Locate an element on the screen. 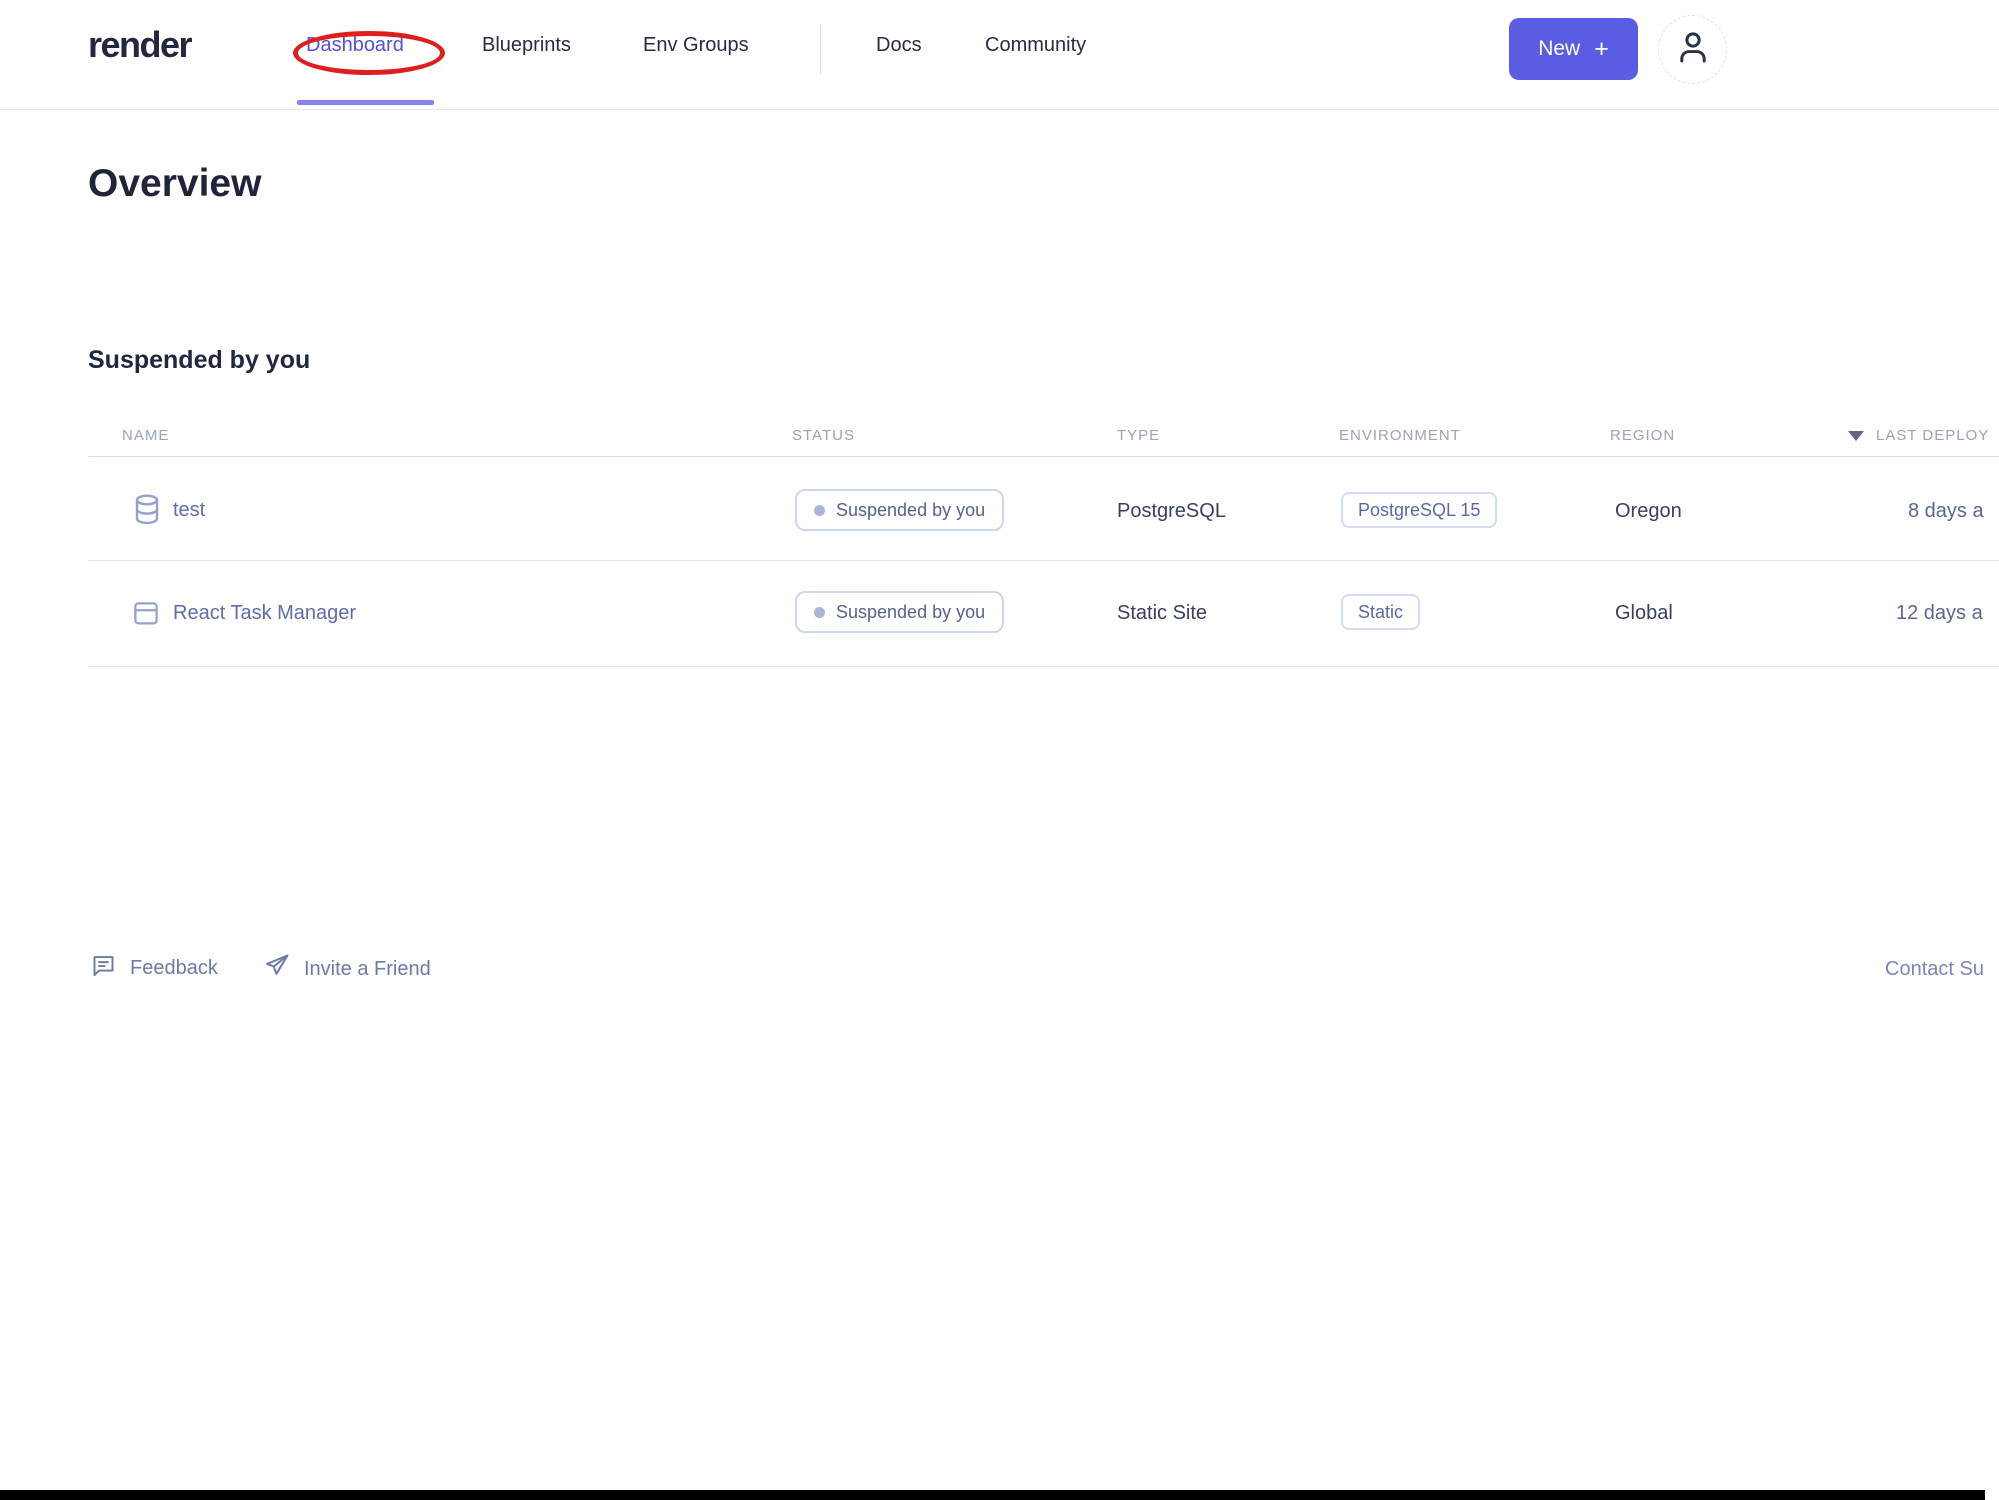 The image size is (1999, 1500). feedback-bubble-icon is located at coordinates (103, 968).